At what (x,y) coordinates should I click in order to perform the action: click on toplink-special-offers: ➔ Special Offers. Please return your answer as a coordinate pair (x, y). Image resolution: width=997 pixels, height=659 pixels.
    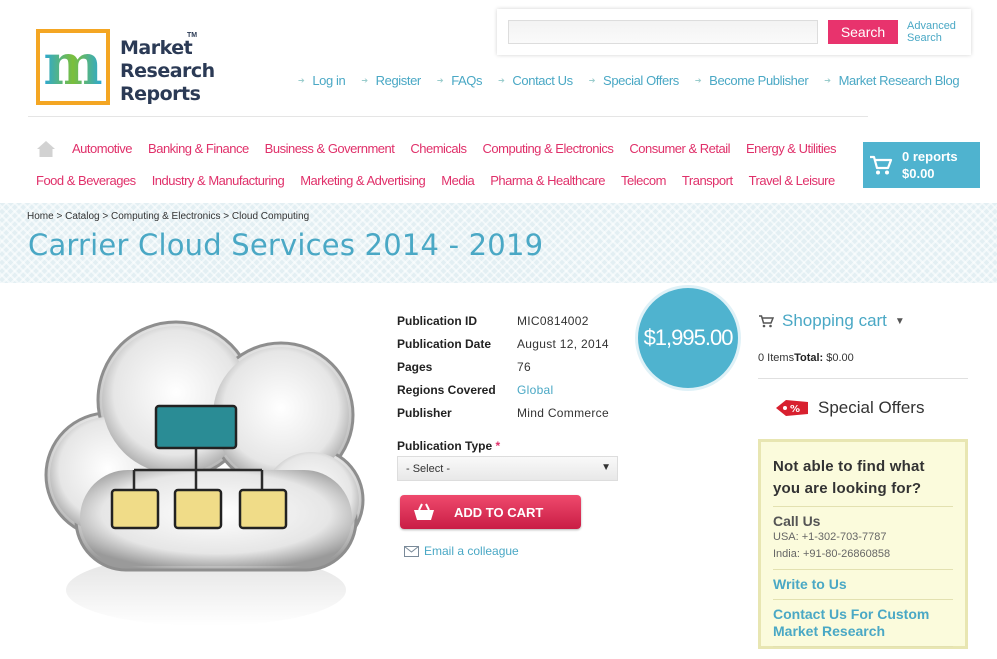
    Looking at the image, I should click on (634, 80).